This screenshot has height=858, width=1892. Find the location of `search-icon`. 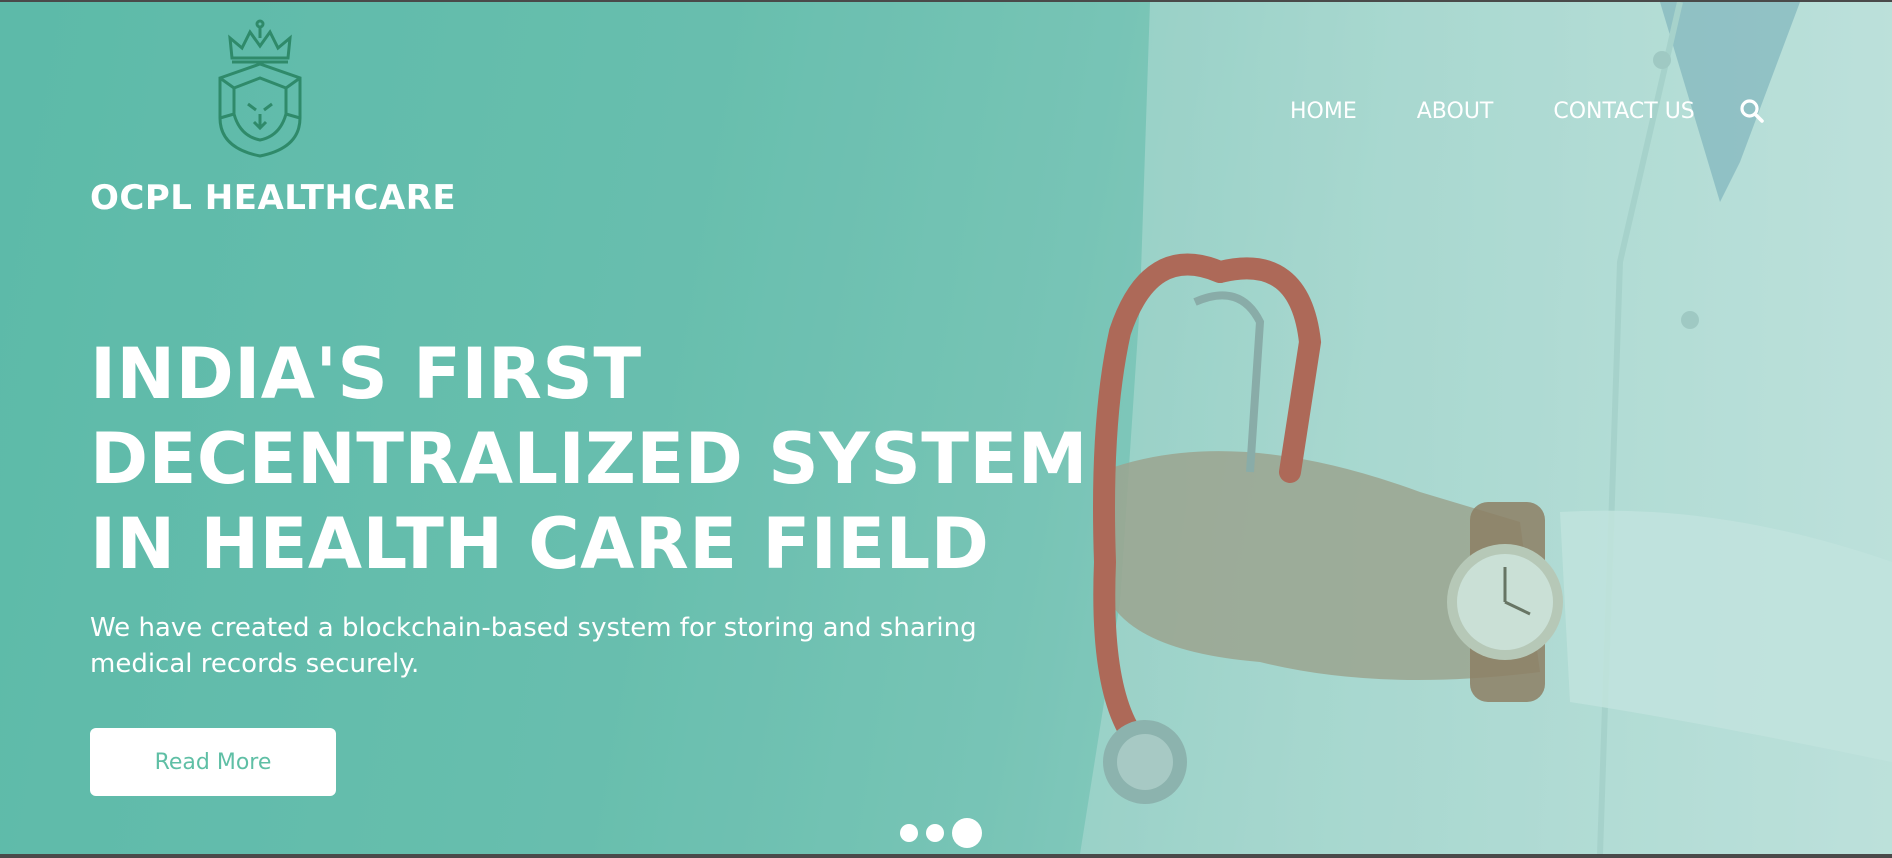

search-icon is located at coordinates (1752, 111).